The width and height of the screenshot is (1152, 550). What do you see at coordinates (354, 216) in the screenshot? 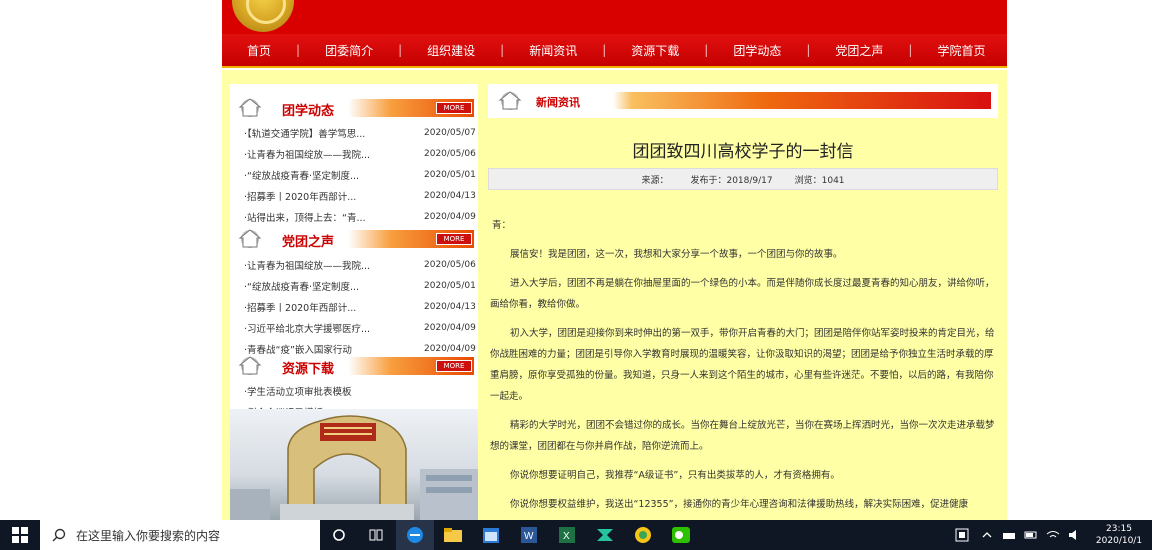
I see `list-item: ·站得出来，顶得上去：“青... 2020/04/09` at bounding box center [354, 216].